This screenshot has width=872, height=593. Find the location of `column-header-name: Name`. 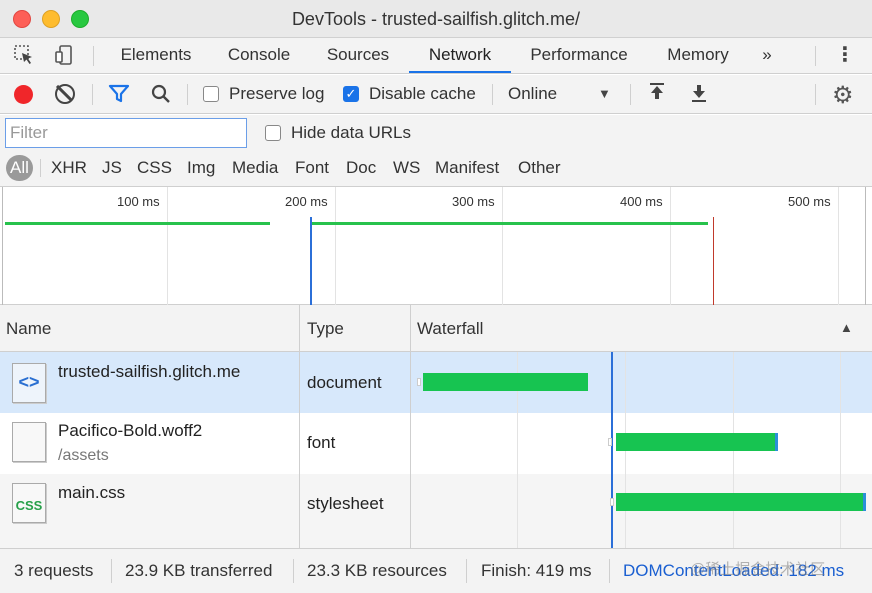

column-header-name: Name is located at coordinates (28, 329).